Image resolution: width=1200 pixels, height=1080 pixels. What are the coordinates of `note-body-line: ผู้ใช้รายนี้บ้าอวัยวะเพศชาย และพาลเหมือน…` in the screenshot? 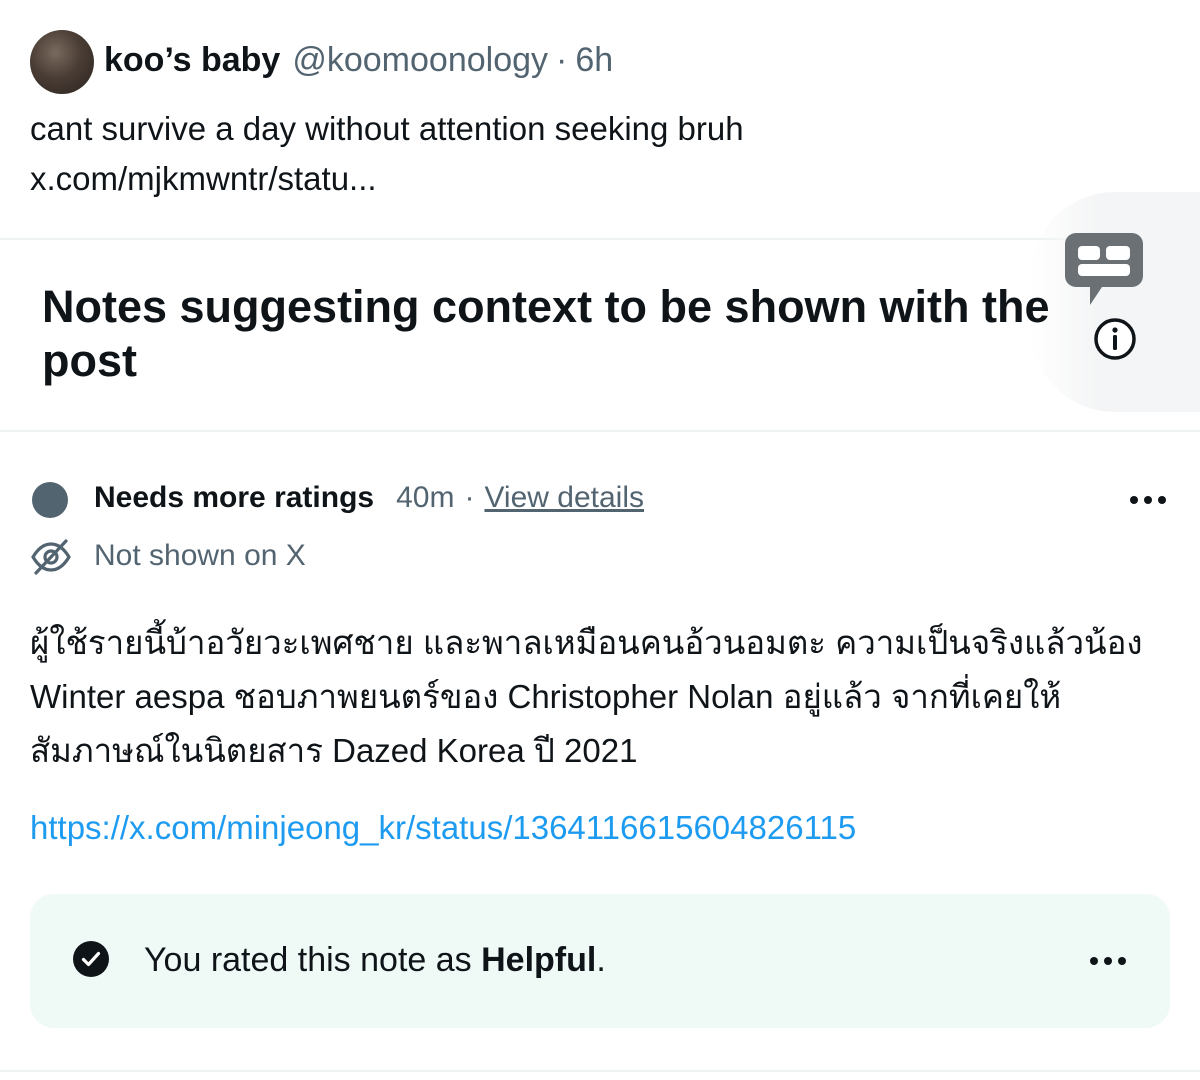 It's located at (586, 642).